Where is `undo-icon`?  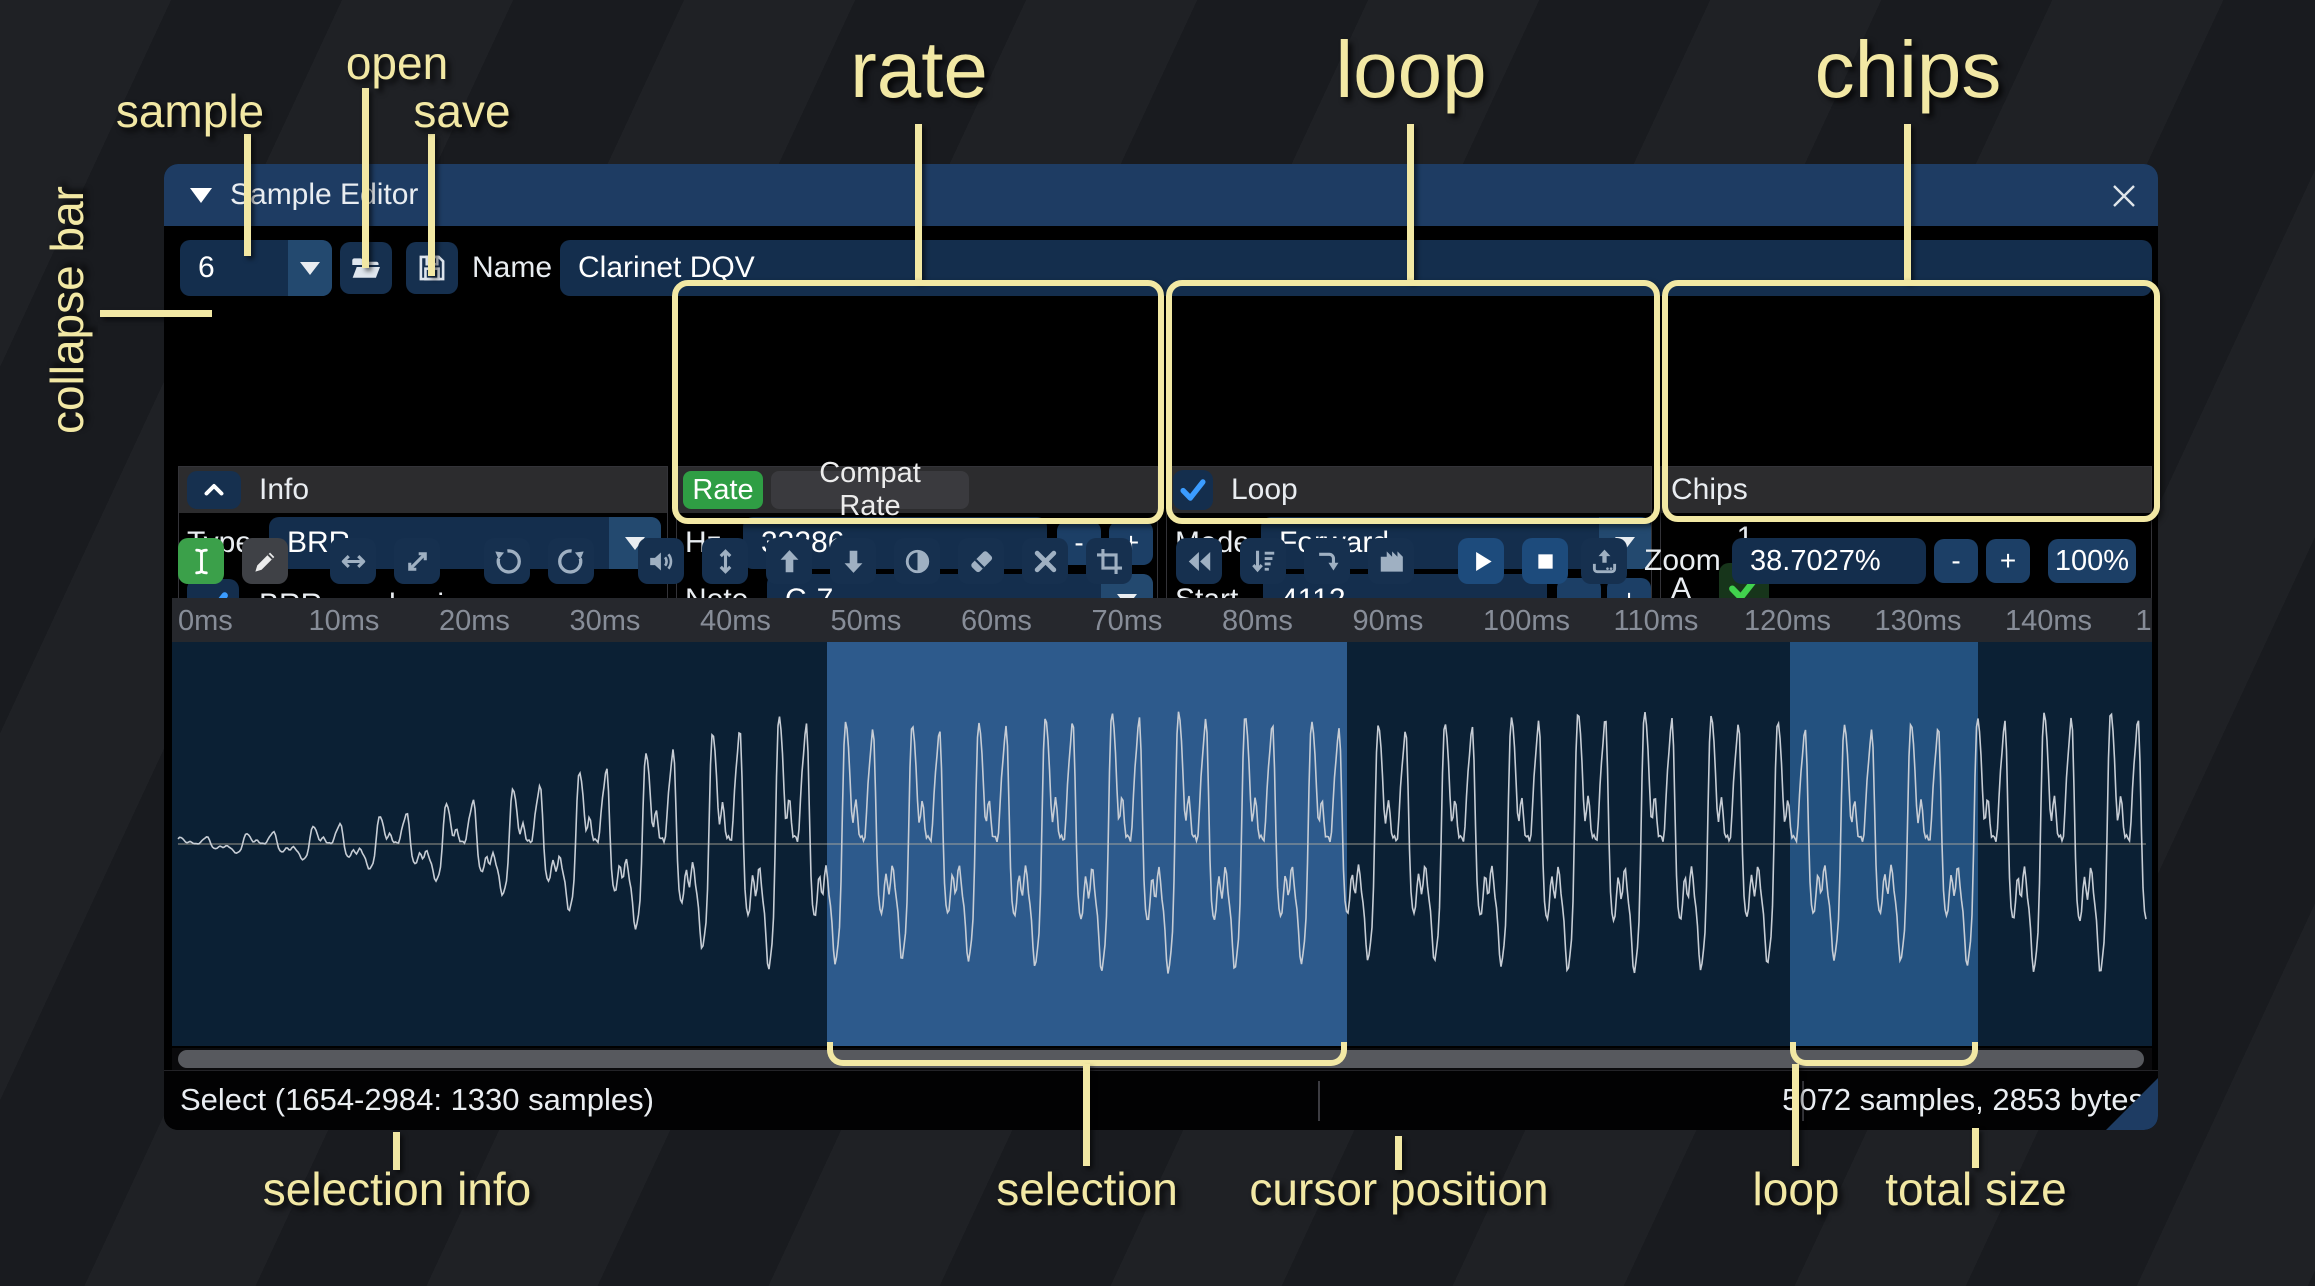
undo-icon is located at coordinates (507, 561).